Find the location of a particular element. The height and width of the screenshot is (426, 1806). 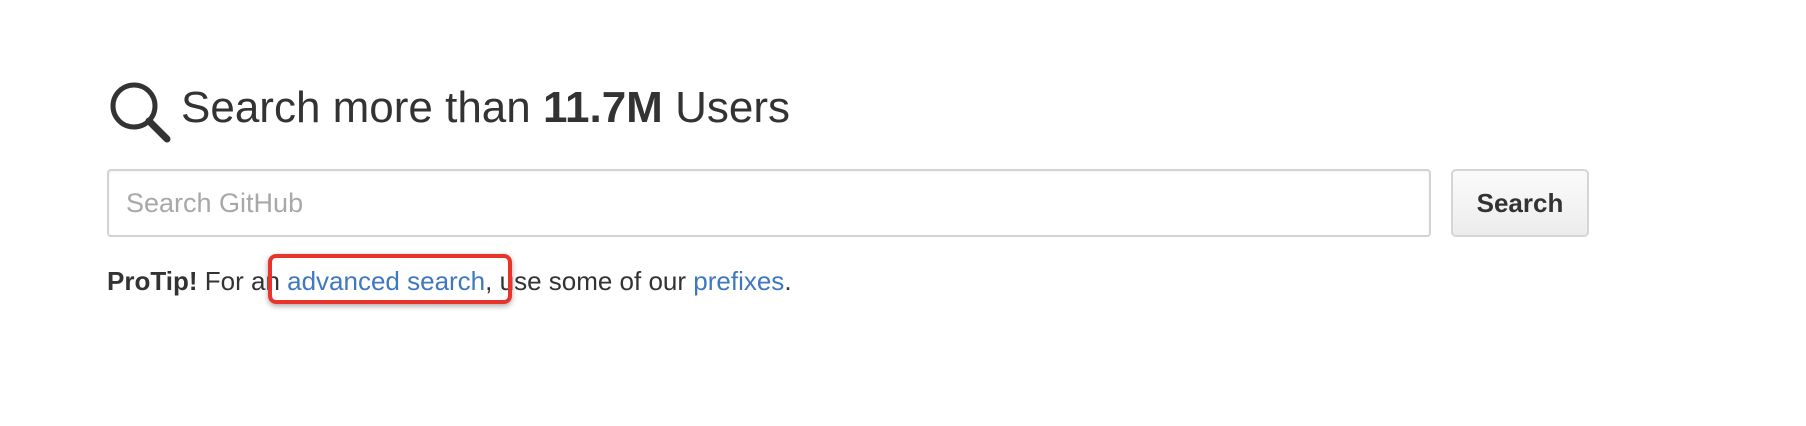

protip-text-1: For an is located at coordinates (242, 281).